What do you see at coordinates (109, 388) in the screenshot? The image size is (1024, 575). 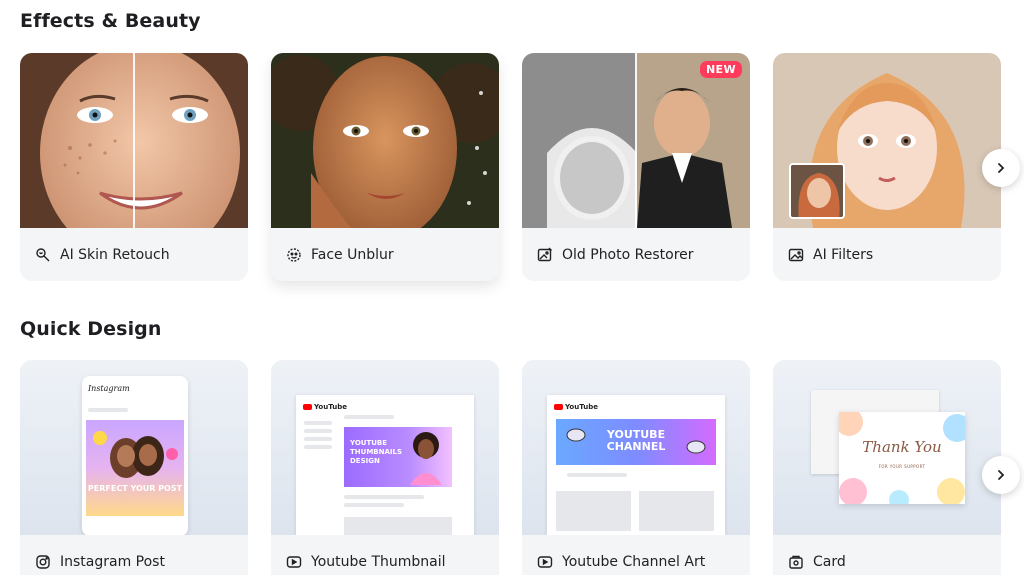 I see `mock-header: Instagram` at bounding box center [109, 388].